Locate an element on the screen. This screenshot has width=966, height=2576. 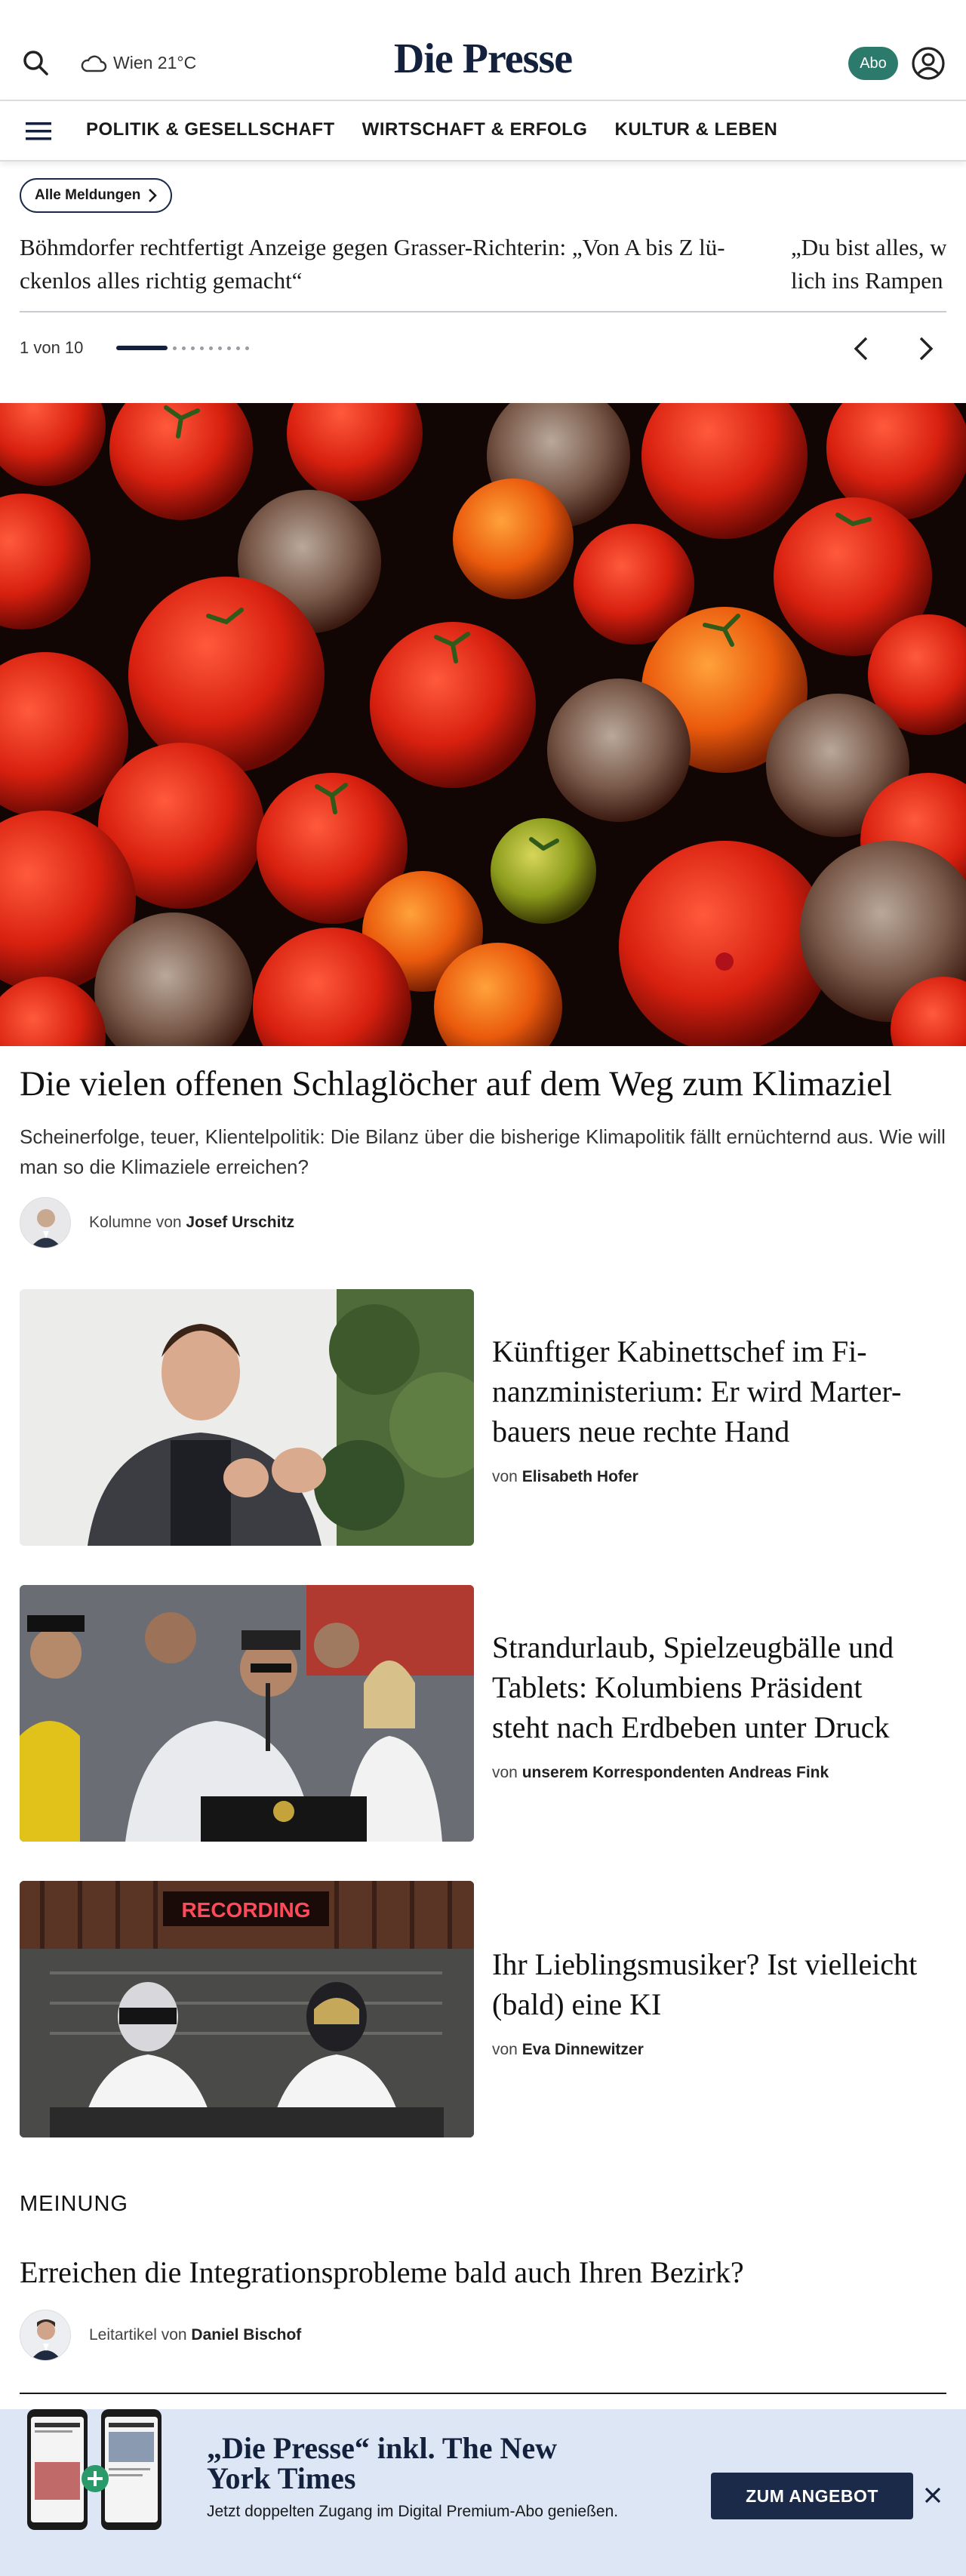
close-button is located at coordinates (932, 2495).